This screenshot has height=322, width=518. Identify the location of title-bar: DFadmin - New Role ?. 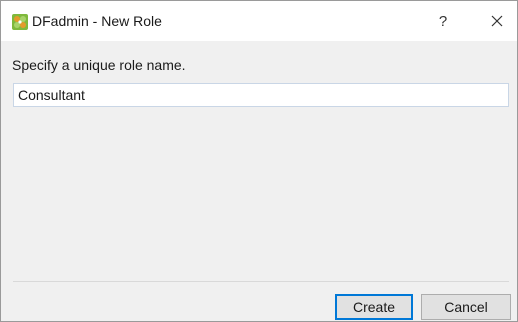
(259, 21).